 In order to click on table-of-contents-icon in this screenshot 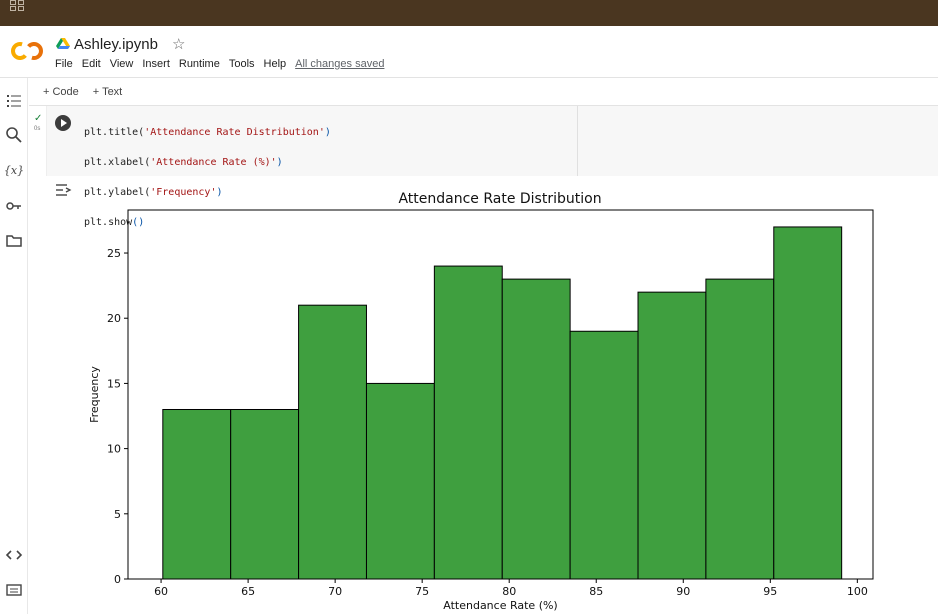, I will do `click(14, 101)`.